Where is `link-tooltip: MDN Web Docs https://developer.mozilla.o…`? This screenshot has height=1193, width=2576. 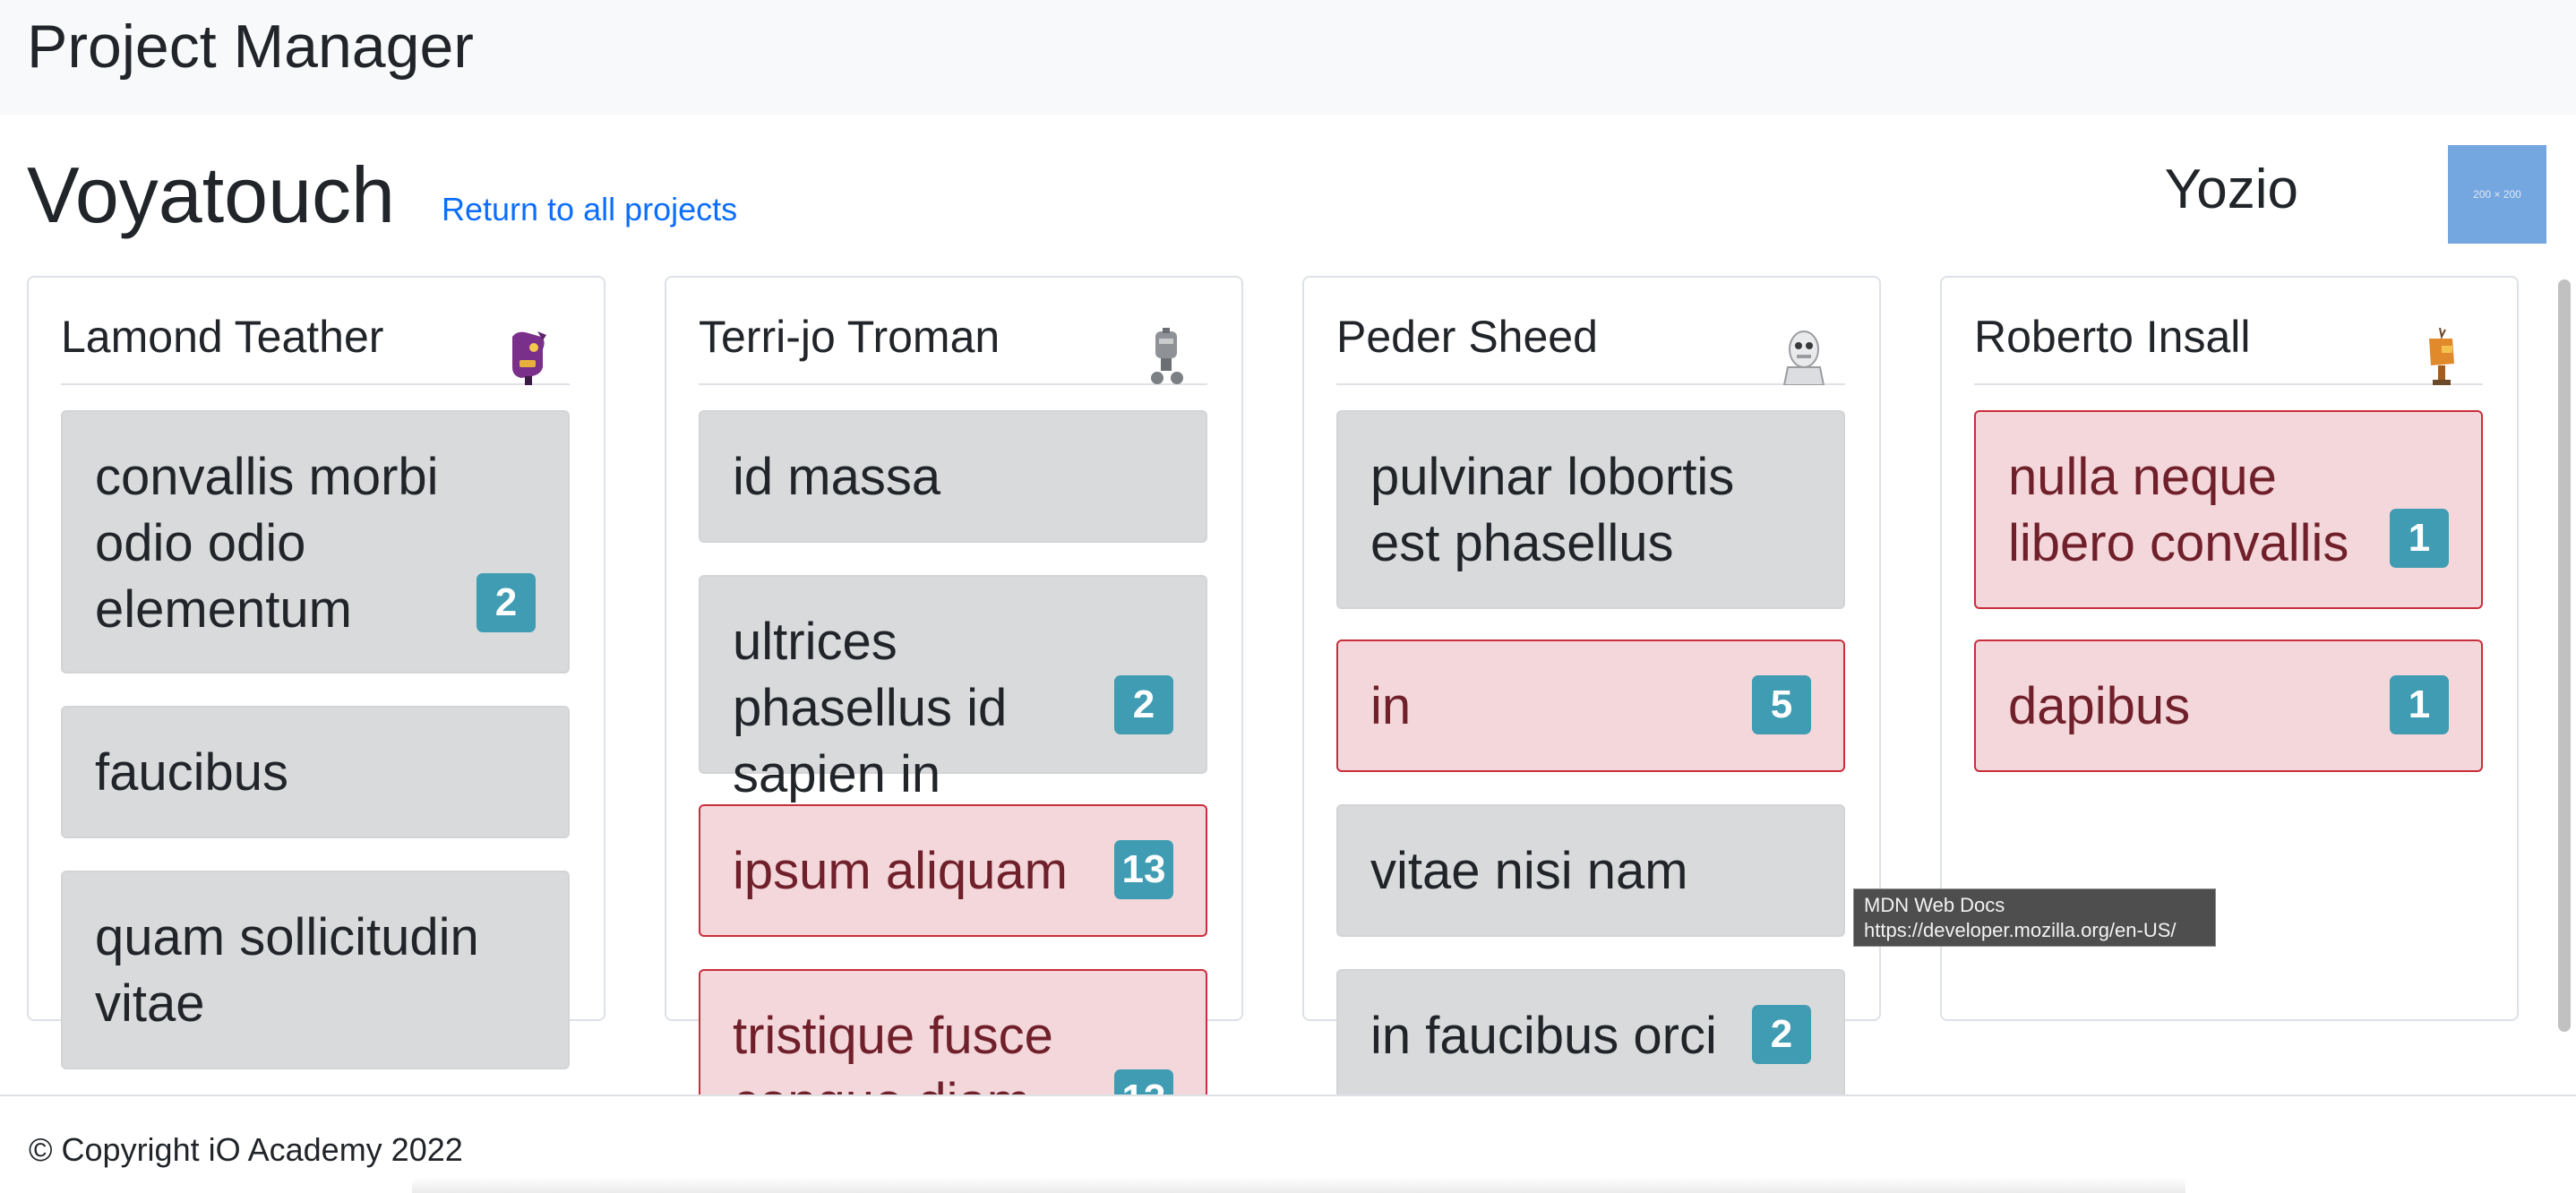
link-tooltip: MDN Web Docs https://developer.mozilla.o… is located at coordinates (2034, 917).